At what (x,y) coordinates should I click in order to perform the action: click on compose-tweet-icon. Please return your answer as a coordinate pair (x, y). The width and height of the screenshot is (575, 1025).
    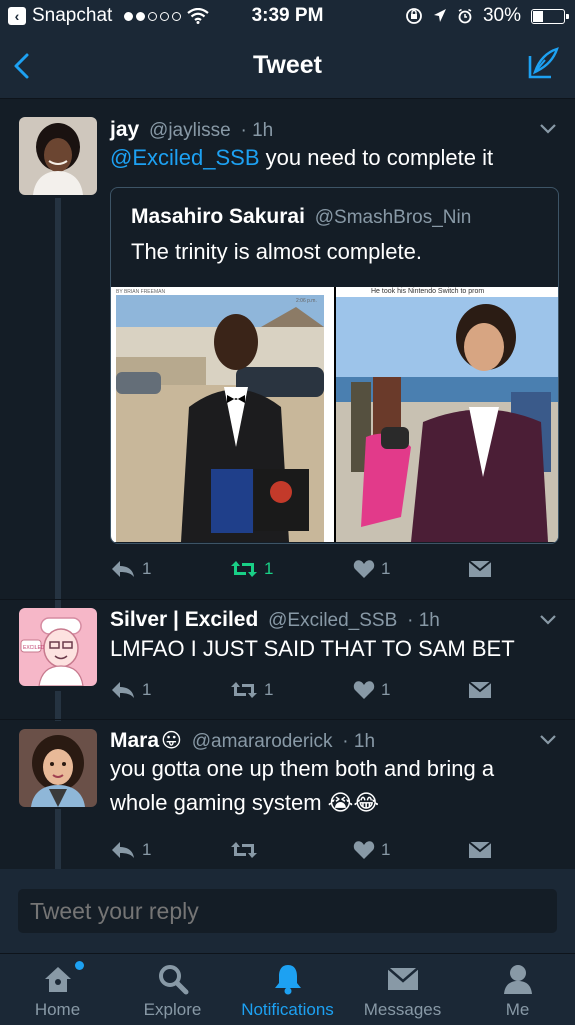
    Looking at the image, I should click on (543, 64).